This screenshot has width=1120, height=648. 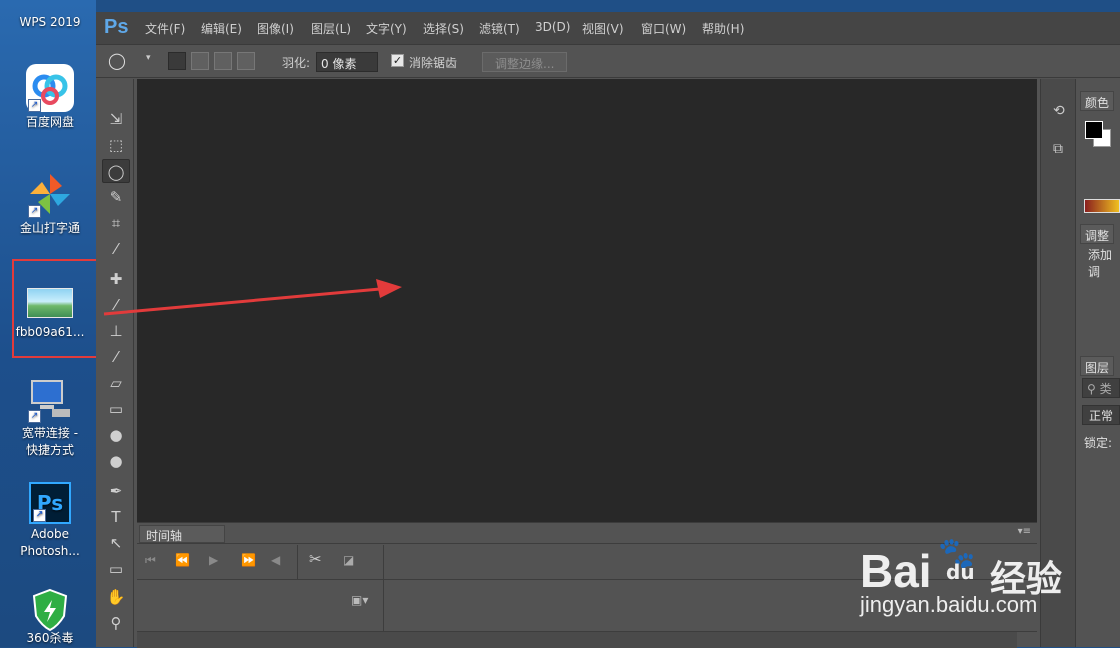 I want to click on baidu-watermark: Bai 🐾 du 经验 jingyan.baidu.com, so click(x=990, y=575).